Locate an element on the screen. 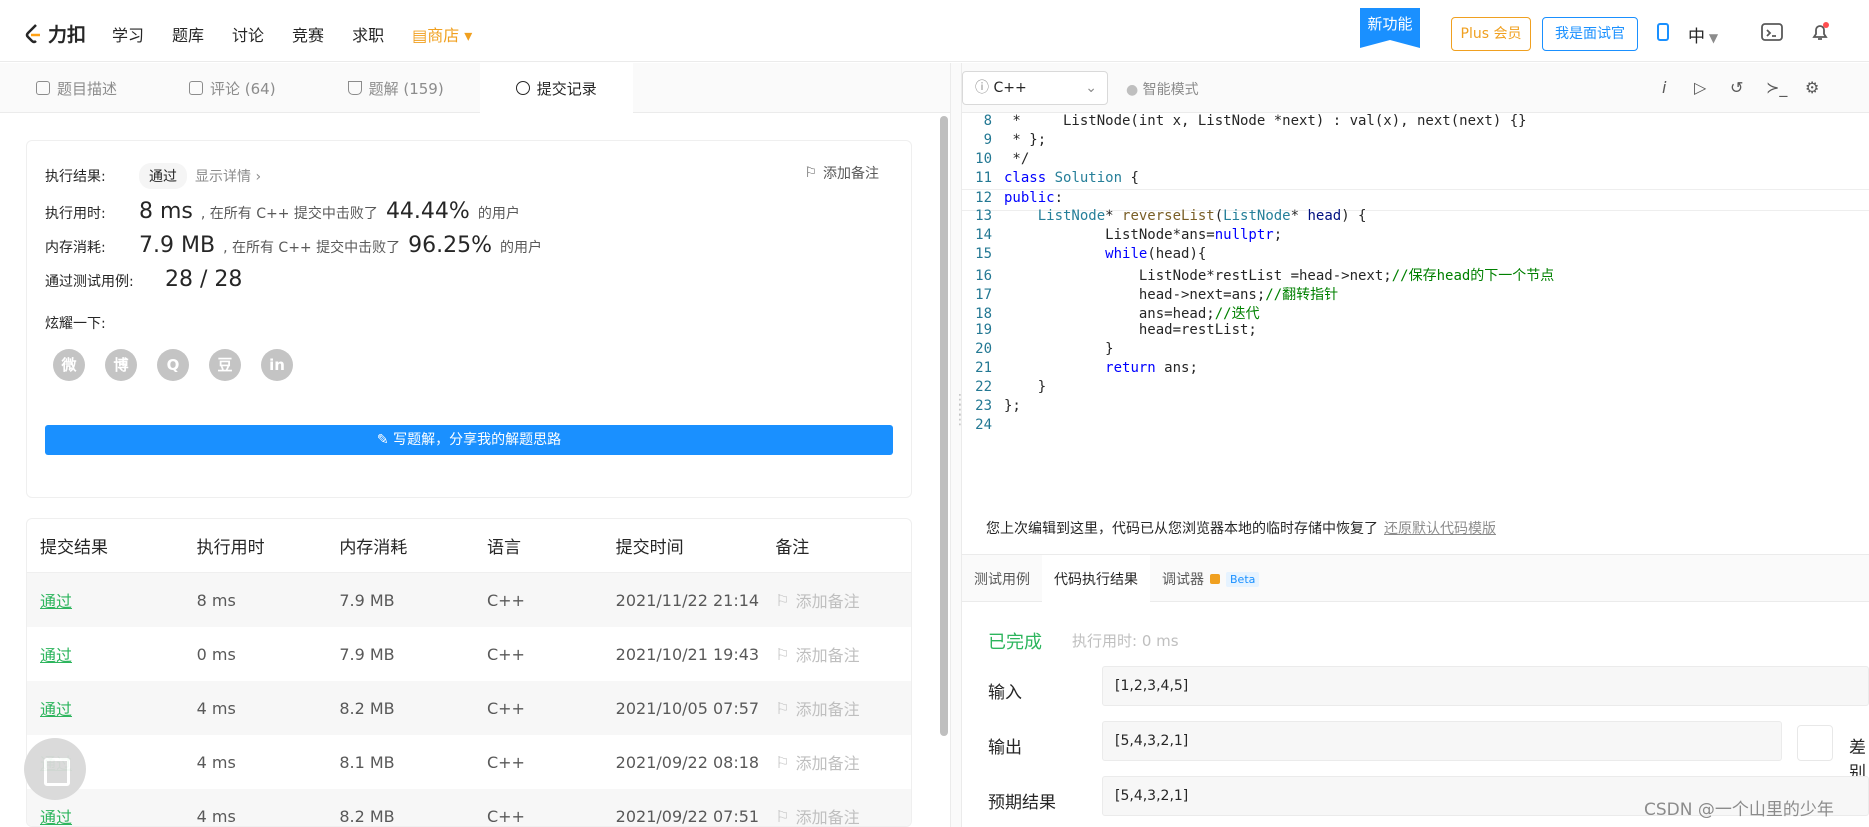 The image size is (1869, 827). runtime-percentile: 44.44% is located at coordinates (427, 211).